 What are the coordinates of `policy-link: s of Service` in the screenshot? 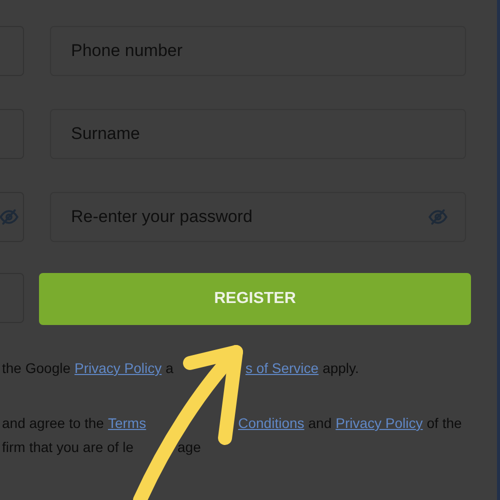 It's located at (282, 368).